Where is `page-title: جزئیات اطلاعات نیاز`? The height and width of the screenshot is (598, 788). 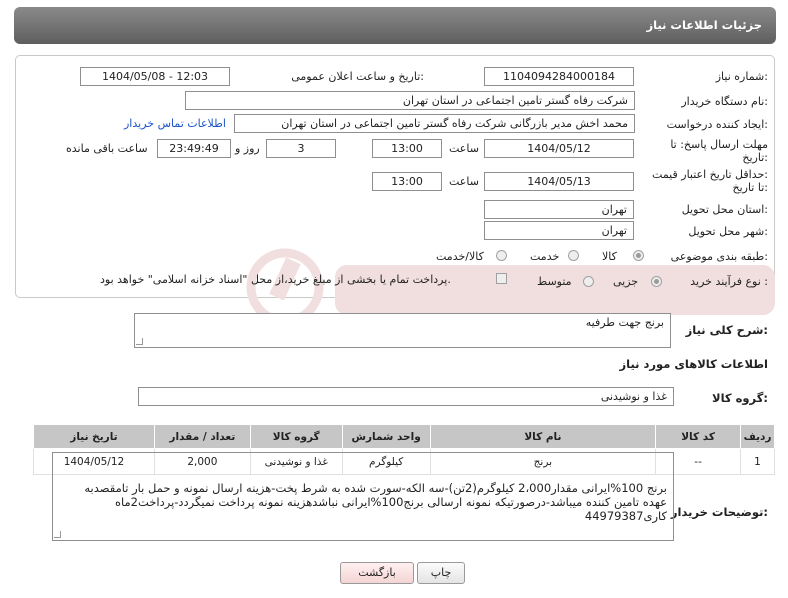
page-title: جزئیات اطلاعات نیاز is located at coordinates (704, 25).